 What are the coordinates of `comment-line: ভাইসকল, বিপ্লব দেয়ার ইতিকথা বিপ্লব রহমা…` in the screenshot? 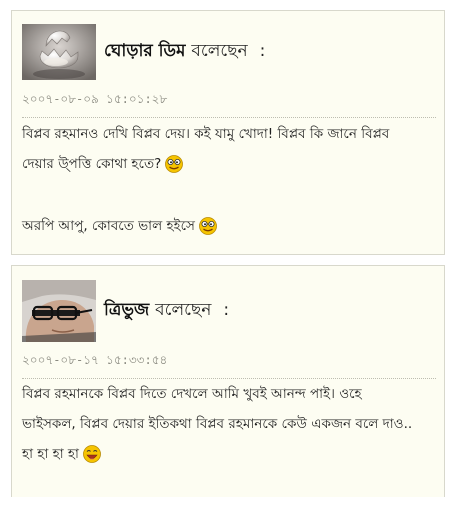 It's located at (217, 424).